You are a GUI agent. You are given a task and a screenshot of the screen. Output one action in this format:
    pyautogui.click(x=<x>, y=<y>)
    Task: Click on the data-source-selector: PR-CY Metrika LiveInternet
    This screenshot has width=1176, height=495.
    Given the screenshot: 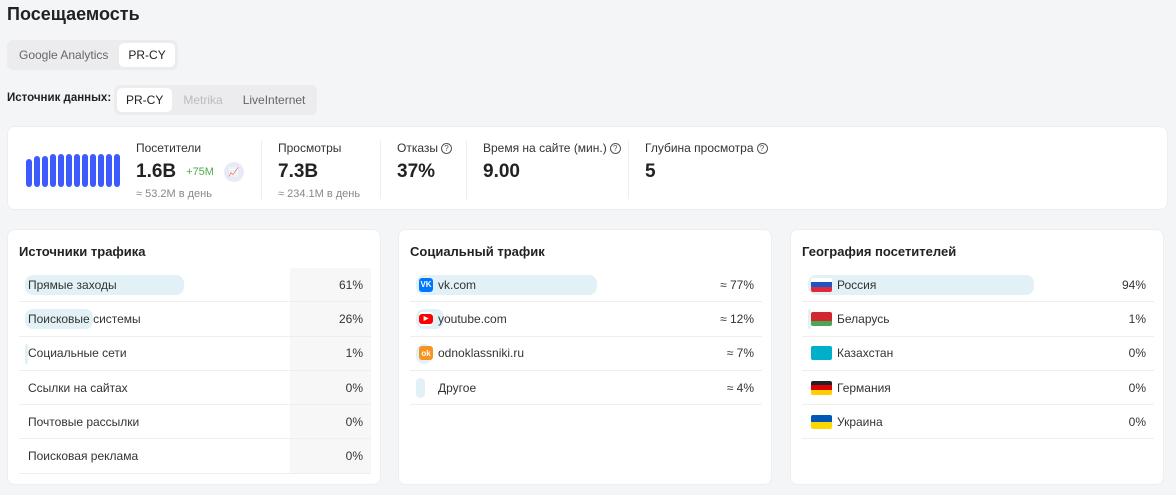 What is the action you would take?
    pyautogui.click(x=216, y=100)
    